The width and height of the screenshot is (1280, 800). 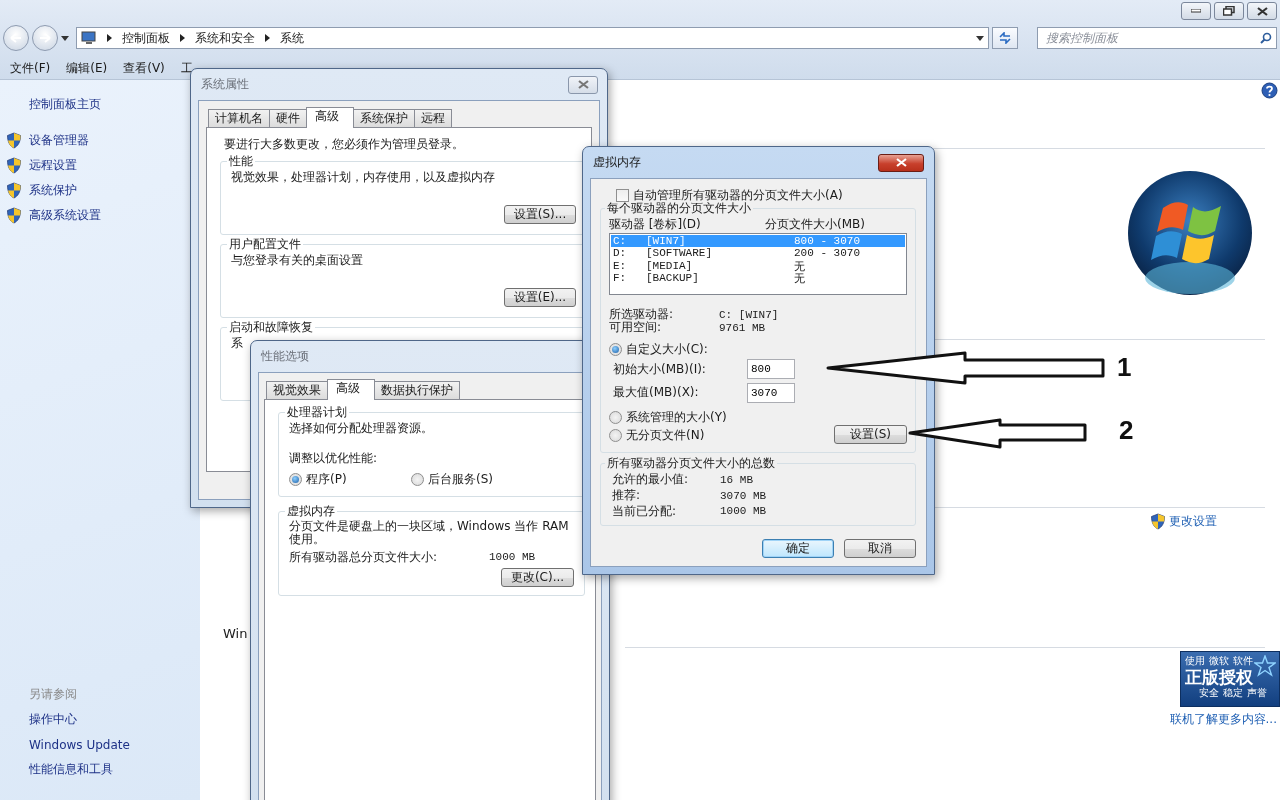 What do you see at coordinates (100, 165) in the screenshot?
I see `sidebar-link: 远程设置` at bounding box center [100, 165].